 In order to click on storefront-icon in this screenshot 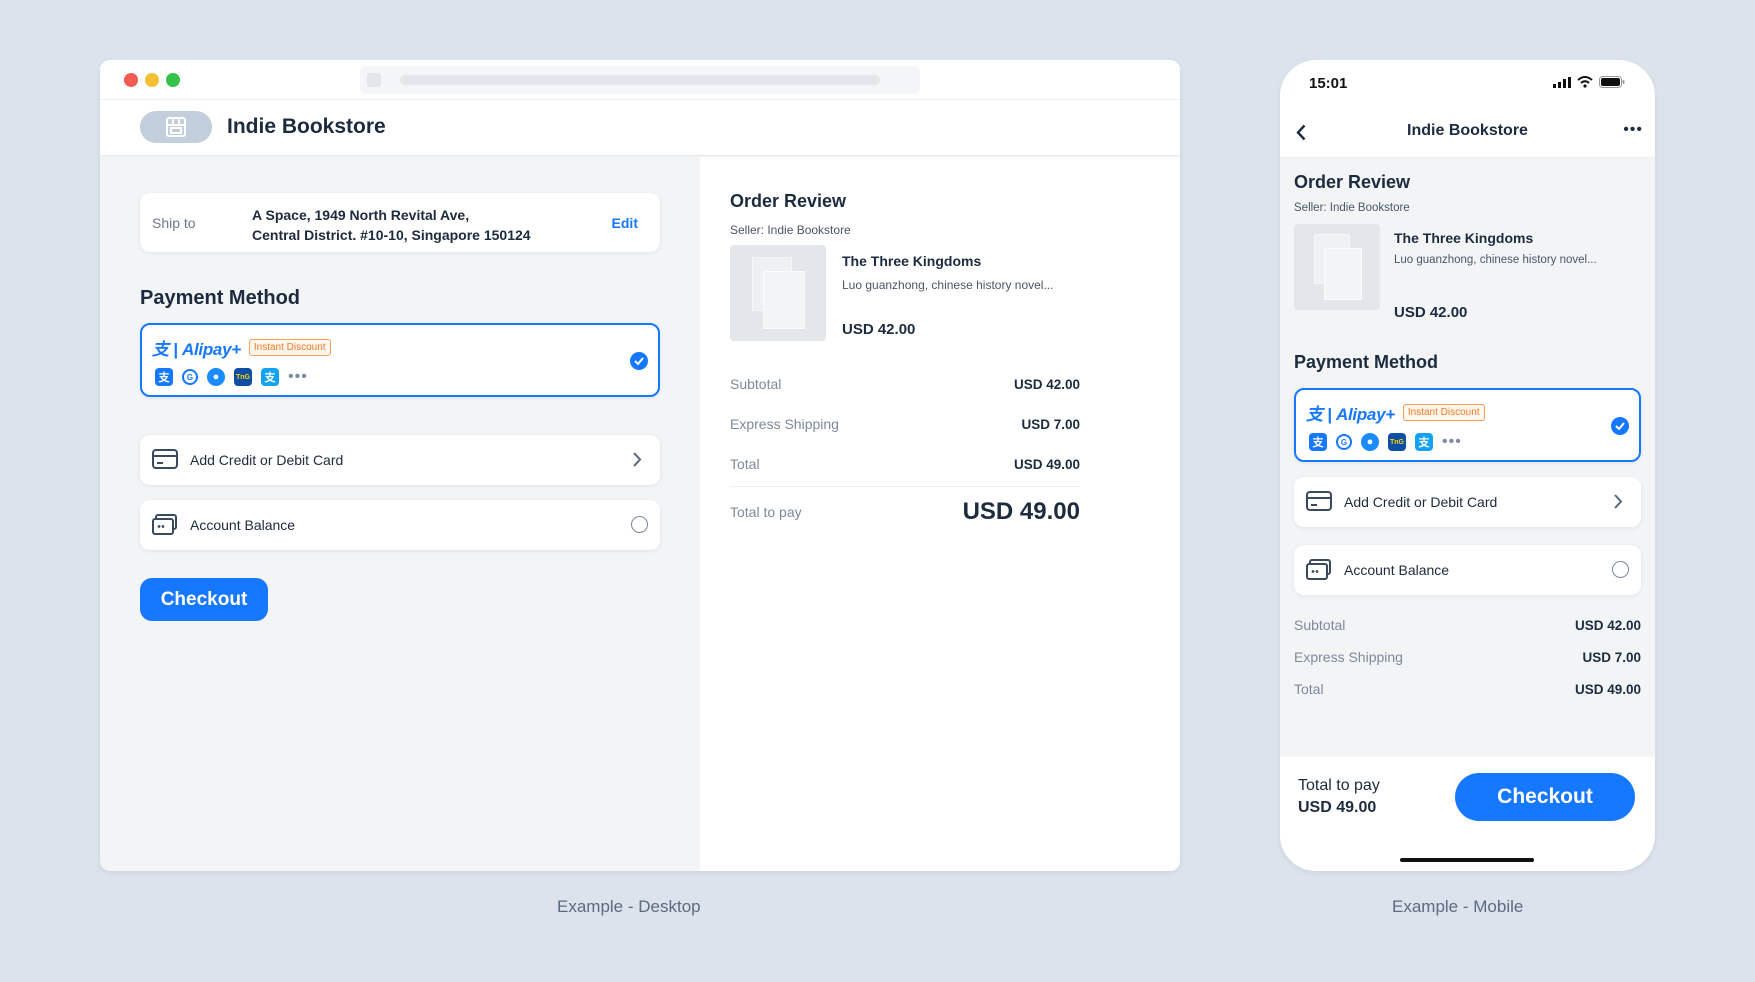, I will do `click(176, 127)`.